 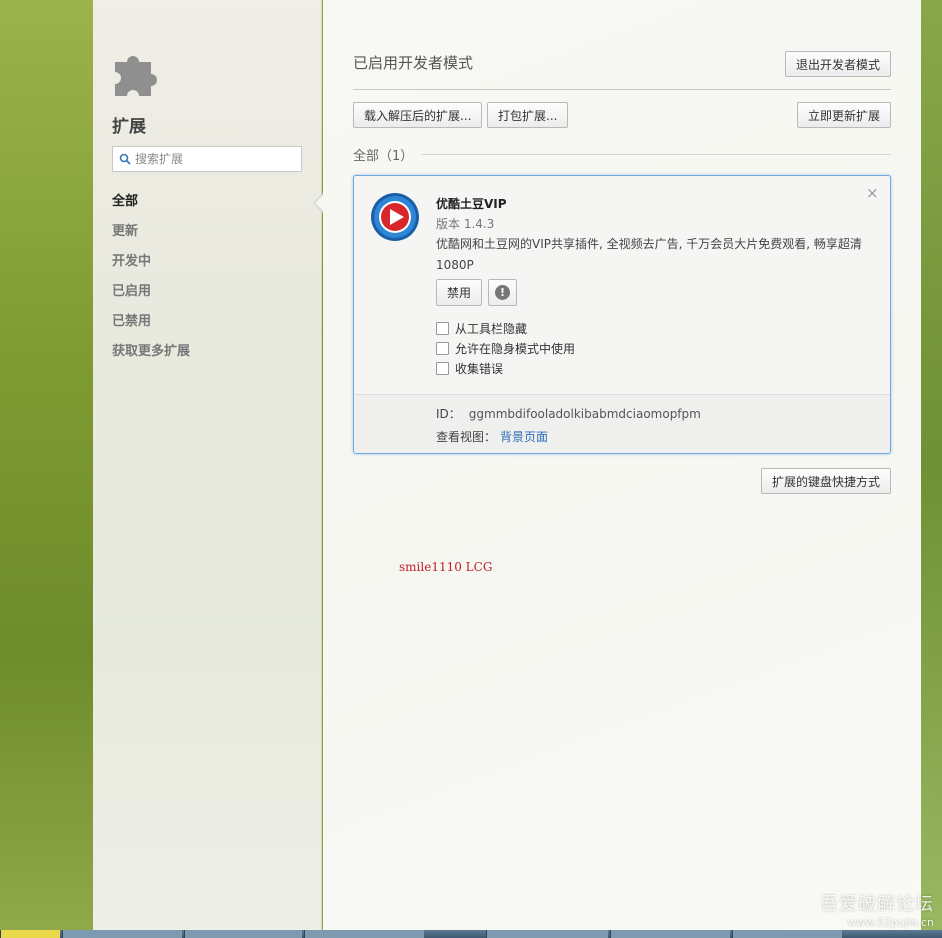 I want to click on sidebar-nav: 全部 更新 开发中 已启用 已禁用 获取更多扩展, so click(x=151, y=280).